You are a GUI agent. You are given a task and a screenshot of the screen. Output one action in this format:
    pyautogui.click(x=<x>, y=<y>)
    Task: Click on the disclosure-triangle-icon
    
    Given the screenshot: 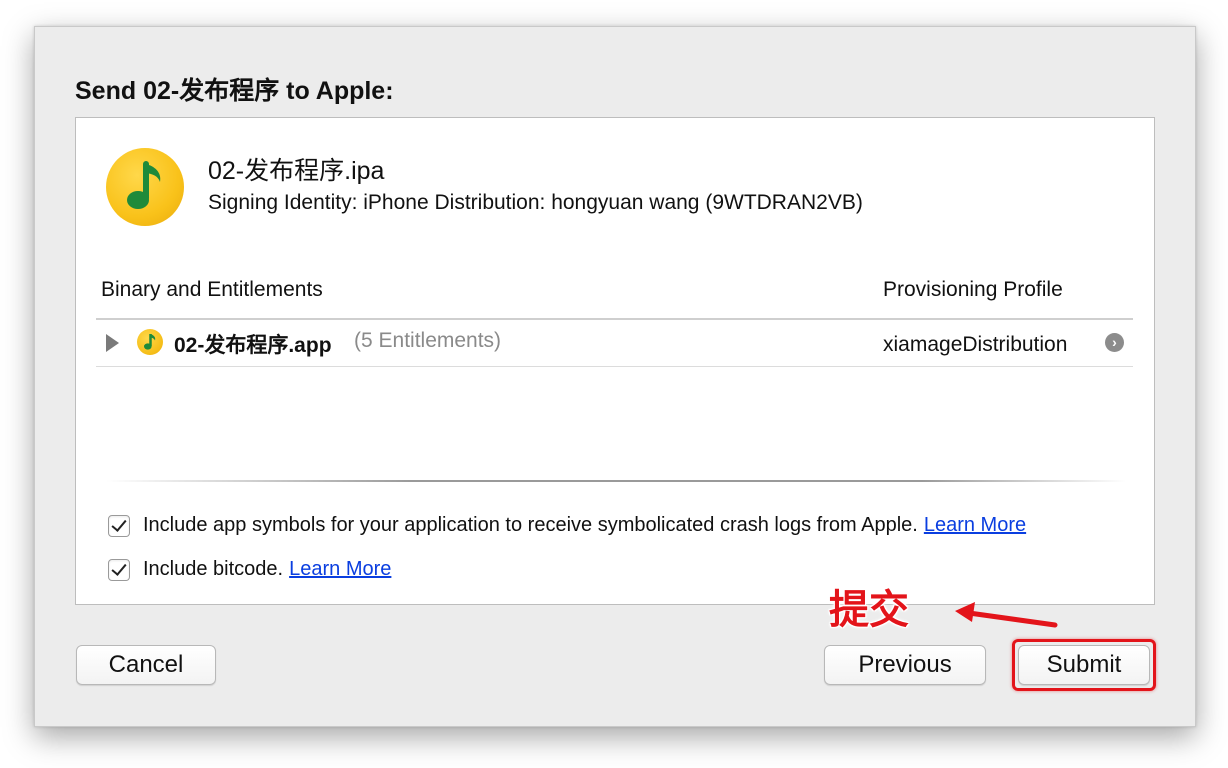 What is the action you would take?
    pyautogui.click(x=112, y=343)
    